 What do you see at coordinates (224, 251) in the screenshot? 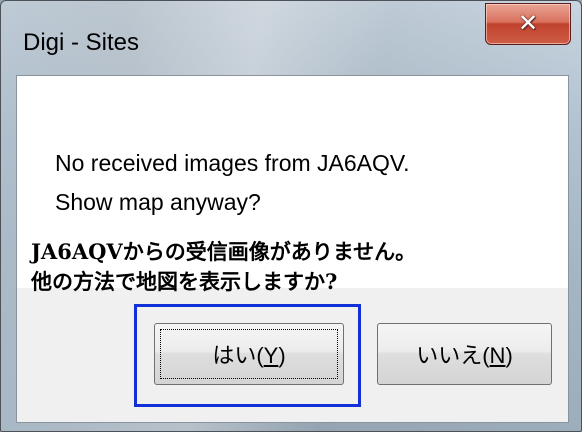
I see `message-jp-line-1: JA6AQVからの受信画像がありません。` at bounding box center [224, 251].